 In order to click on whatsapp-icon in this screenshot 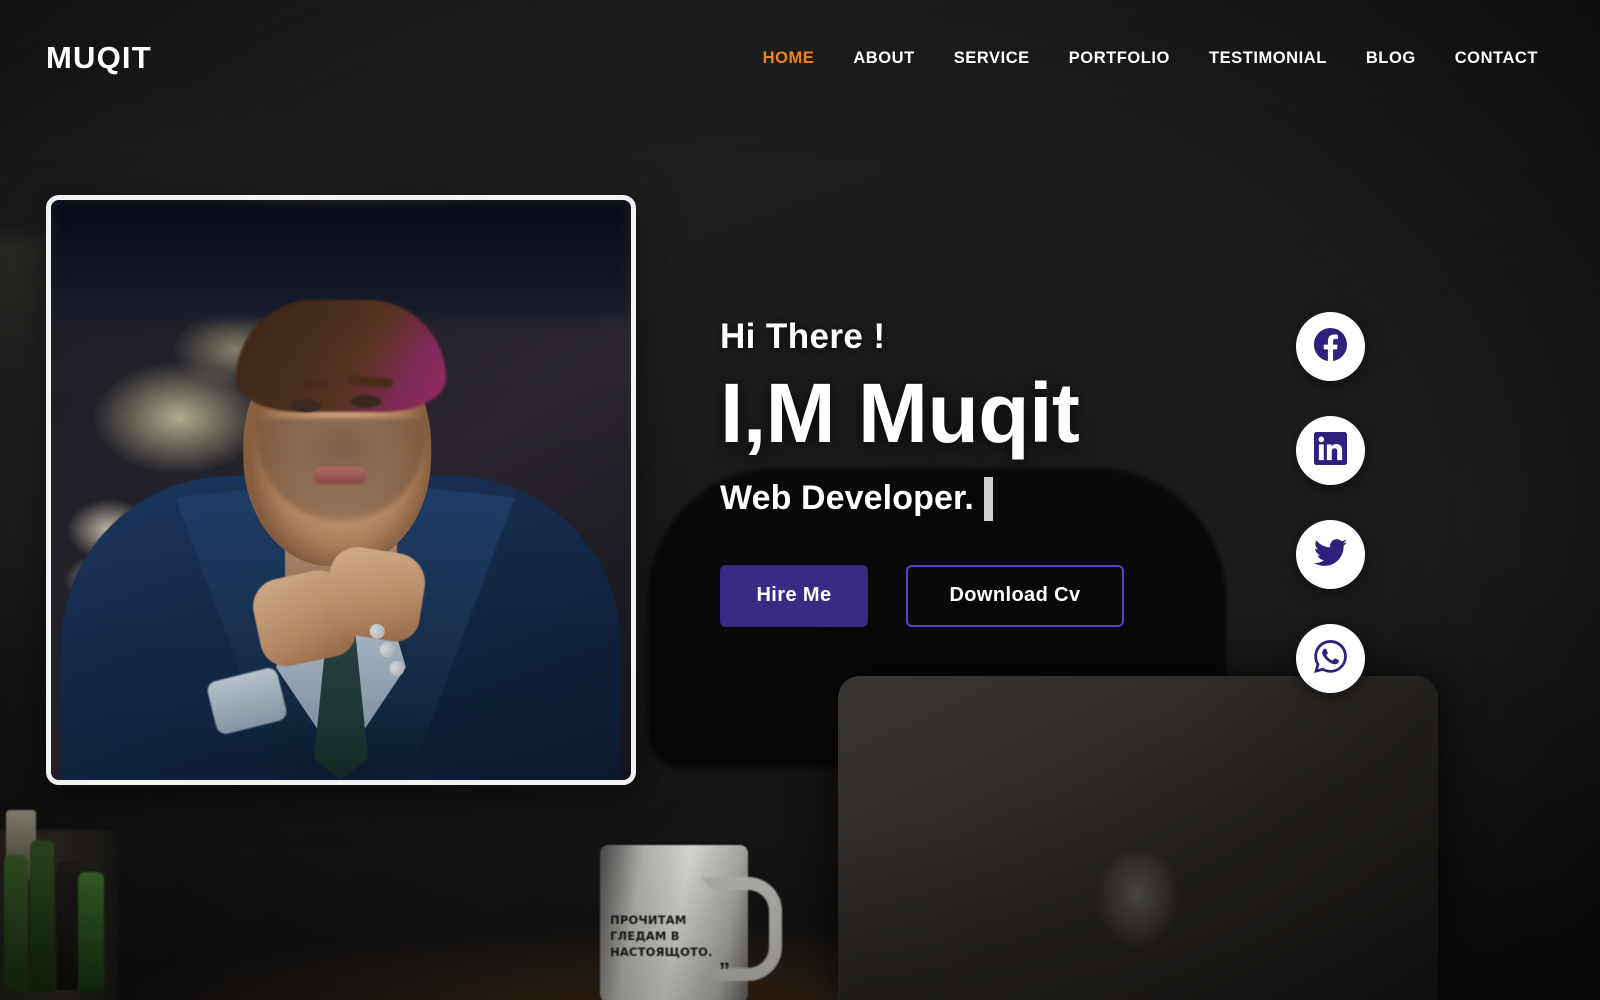, I will do `click(1330, 658)`.